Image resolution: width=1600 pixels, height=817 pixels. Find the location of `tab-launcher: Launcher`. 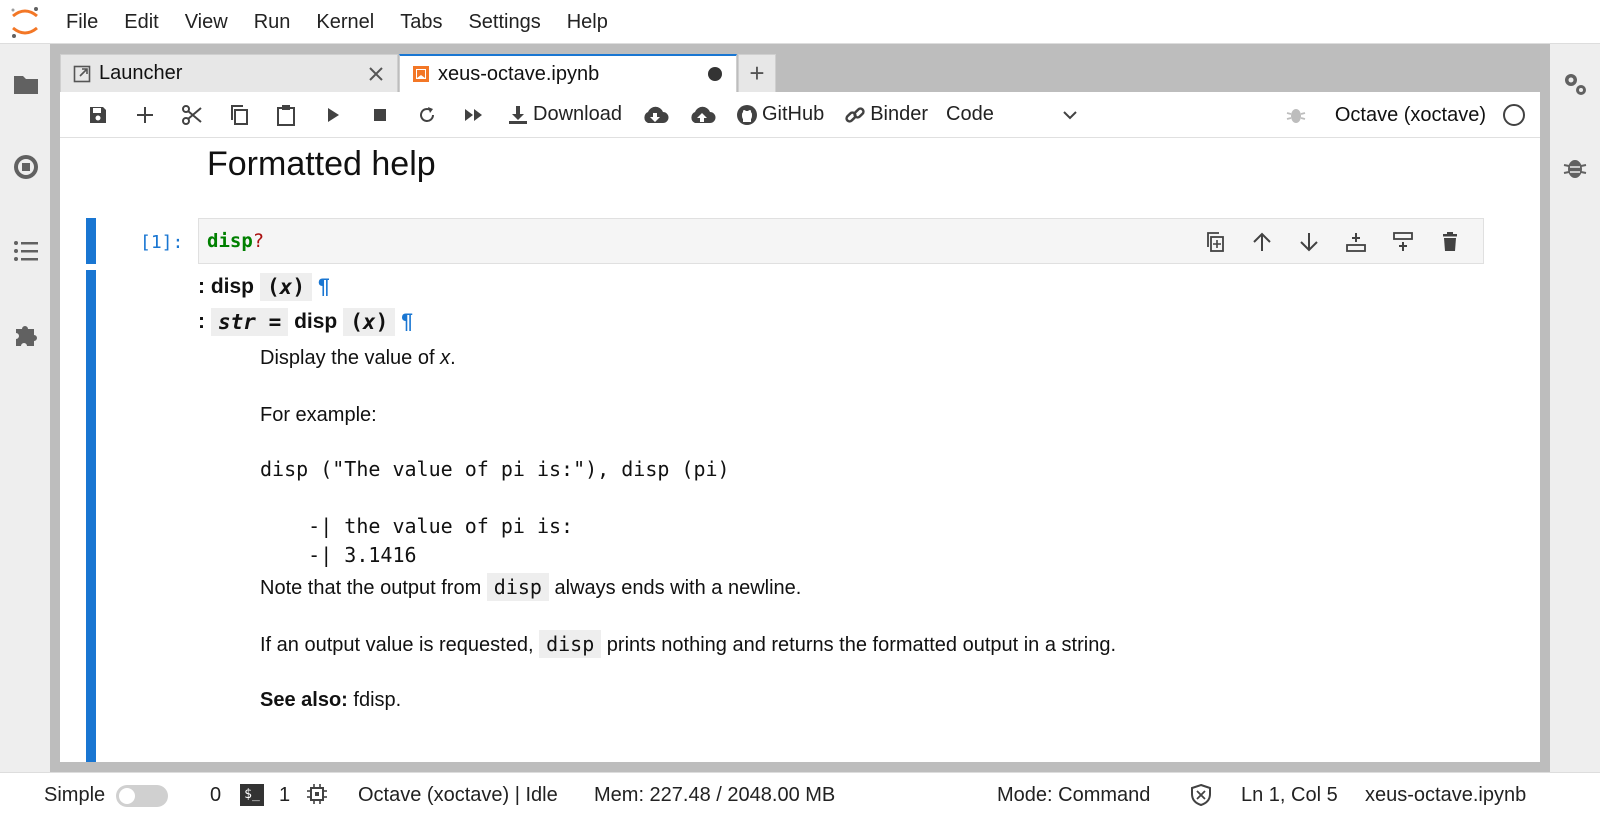

tab-launcher: Launcher is located at coordinates (229, 73).